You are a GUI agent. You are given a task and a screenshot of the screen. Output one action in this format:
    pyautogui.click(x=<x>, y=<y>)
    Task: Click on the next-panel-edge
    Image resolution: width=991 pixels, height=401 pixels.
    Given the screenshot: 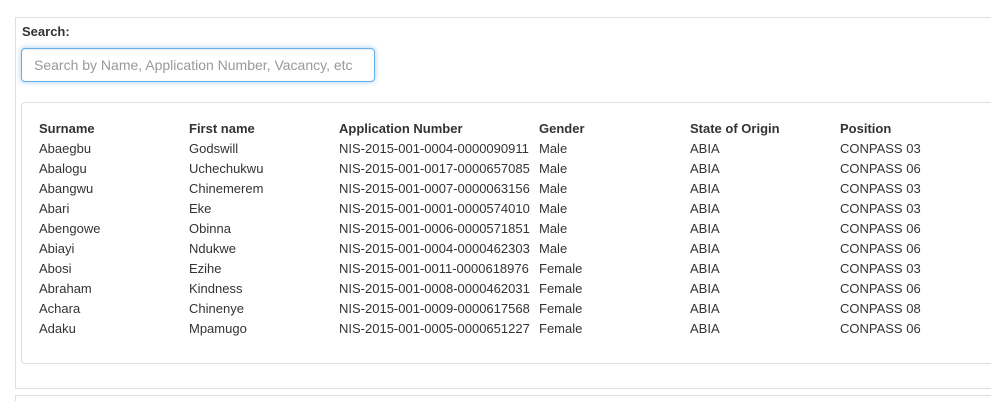 What is the action you would take?
    pyautogui.click(x=503, y=398)
    